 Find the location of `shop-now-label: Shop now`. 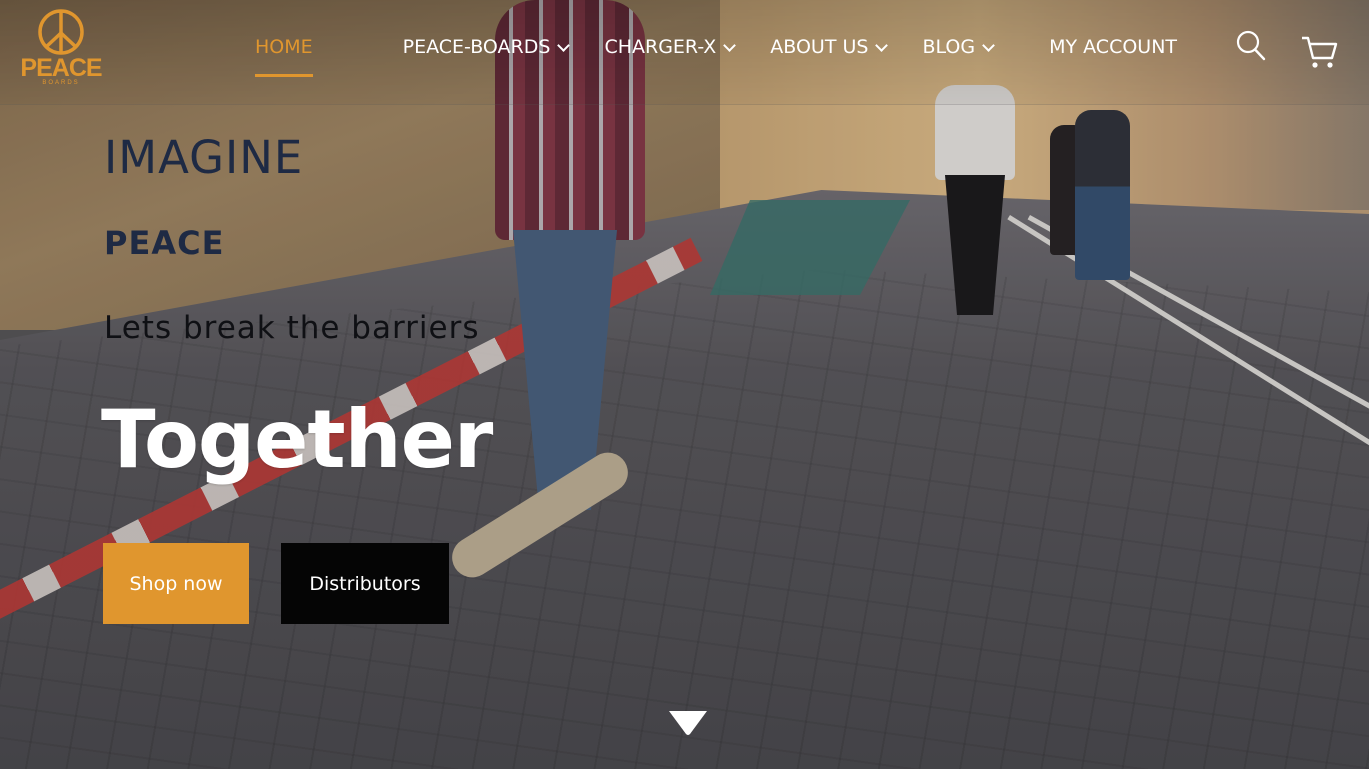

shop-now-label: Shop now is located at coordinates (176, 583).